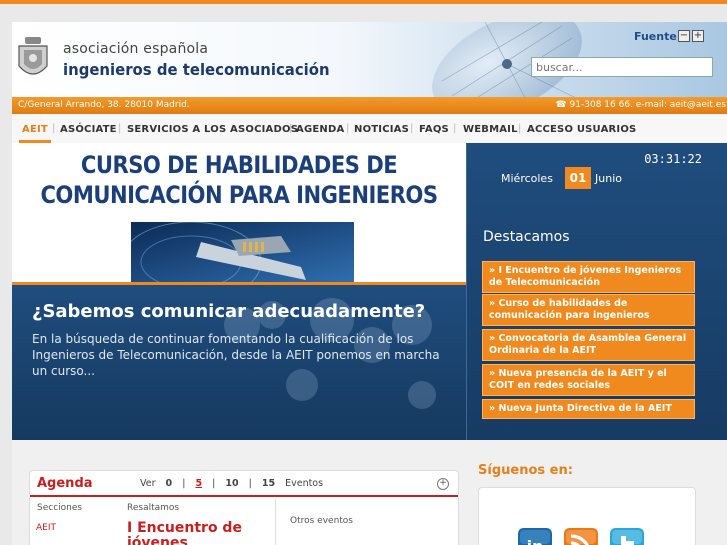  Describe the element at coordinates (698, 36) in the screenshot. I see `font-increase-button: +` at that location.